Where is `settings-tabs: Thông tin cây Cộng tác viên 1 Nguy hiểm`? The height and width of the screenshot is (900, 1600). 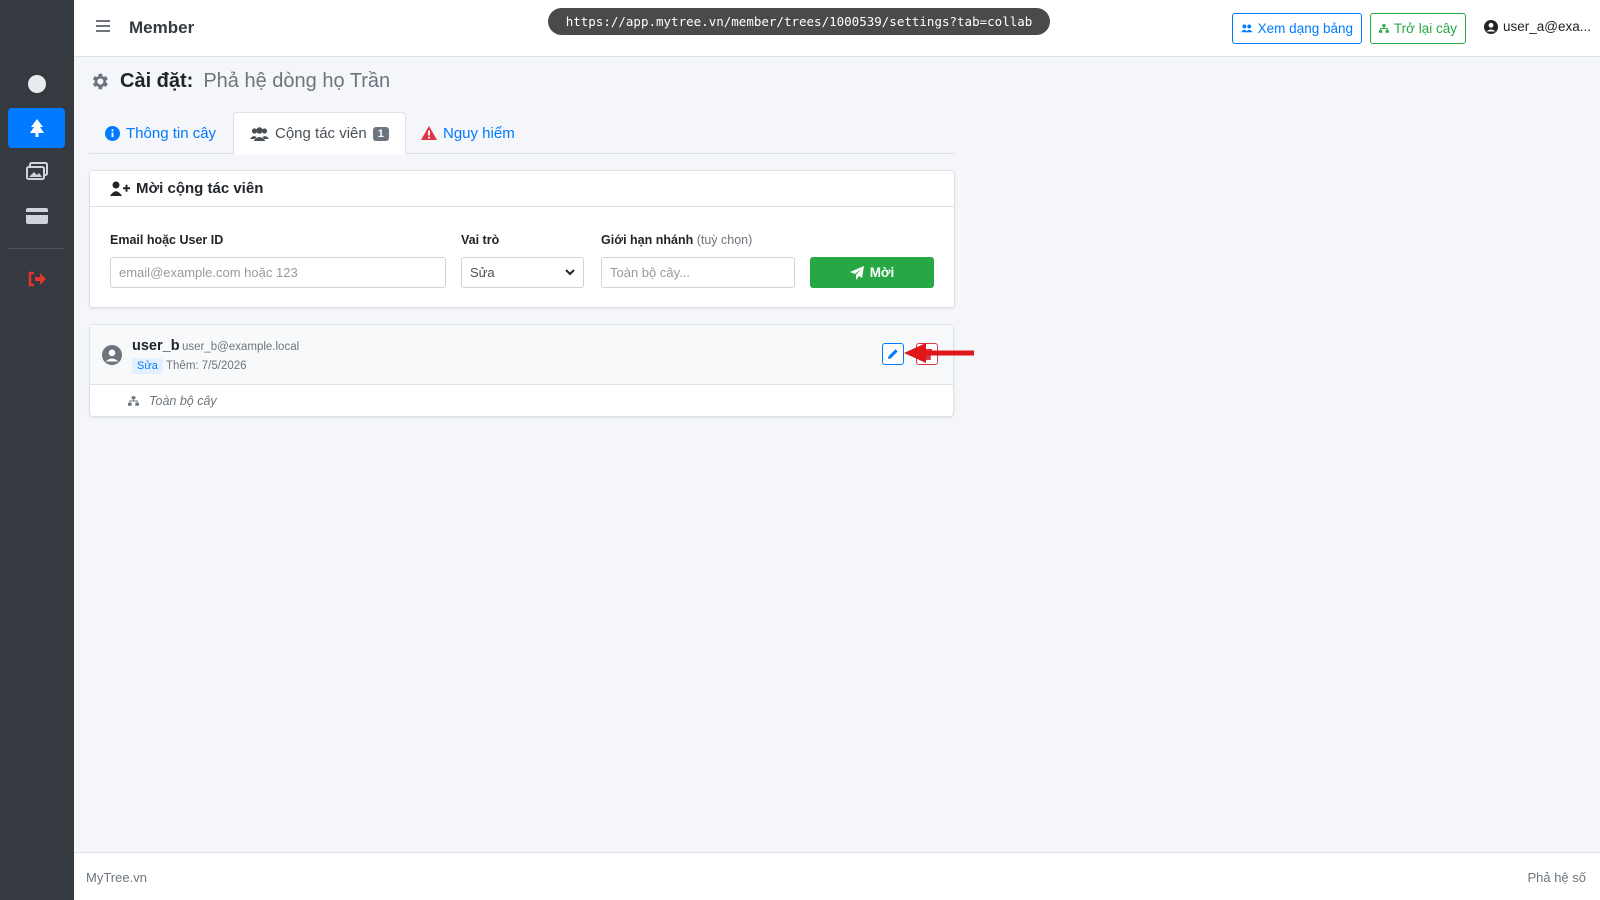
settings-tabs: Thông tin cây Cộng tác viên 1 Nguy hiểm is located at coordinates (522, 133).